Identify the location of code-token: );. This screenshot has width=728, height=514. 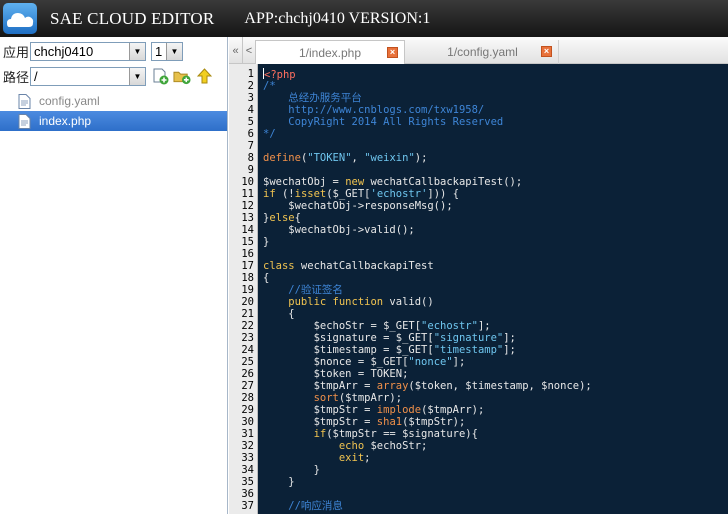
(421, 158).